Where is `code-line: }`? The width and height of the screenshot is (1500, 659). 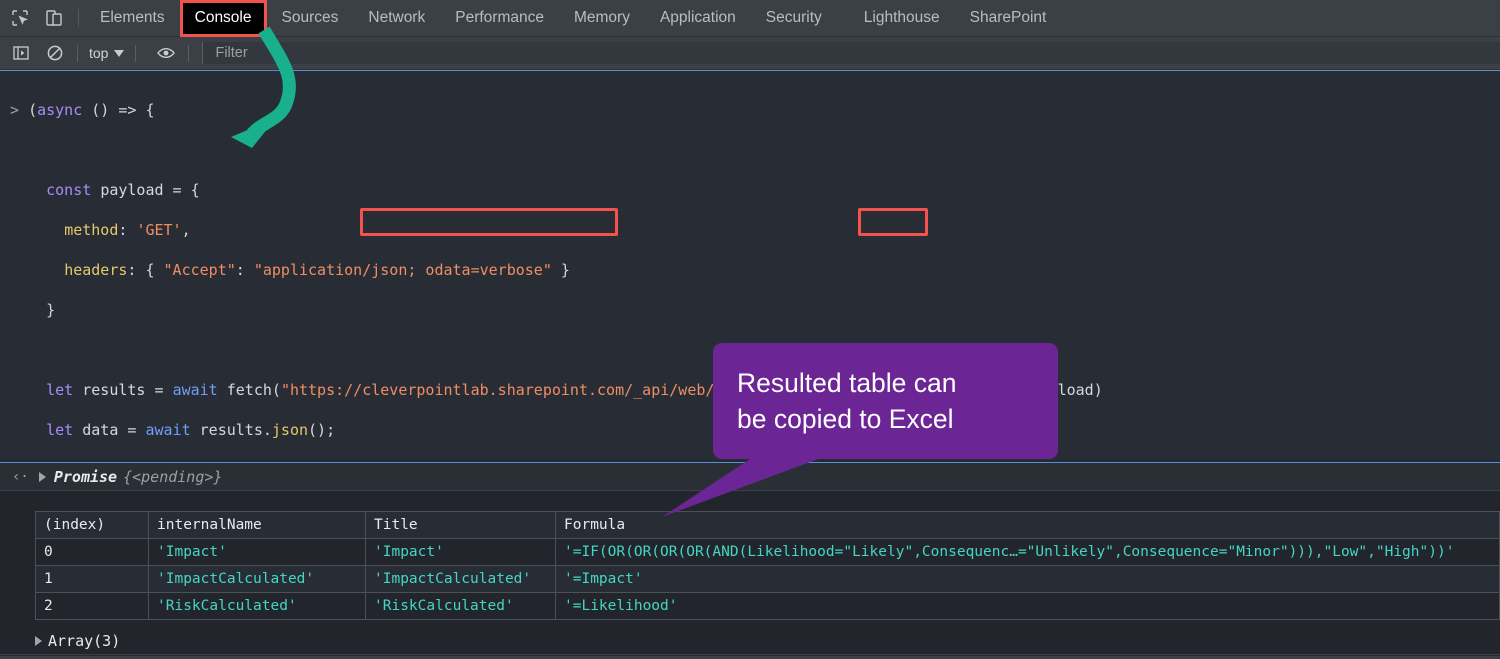
code-line: } is located at coordinates (51, 310).